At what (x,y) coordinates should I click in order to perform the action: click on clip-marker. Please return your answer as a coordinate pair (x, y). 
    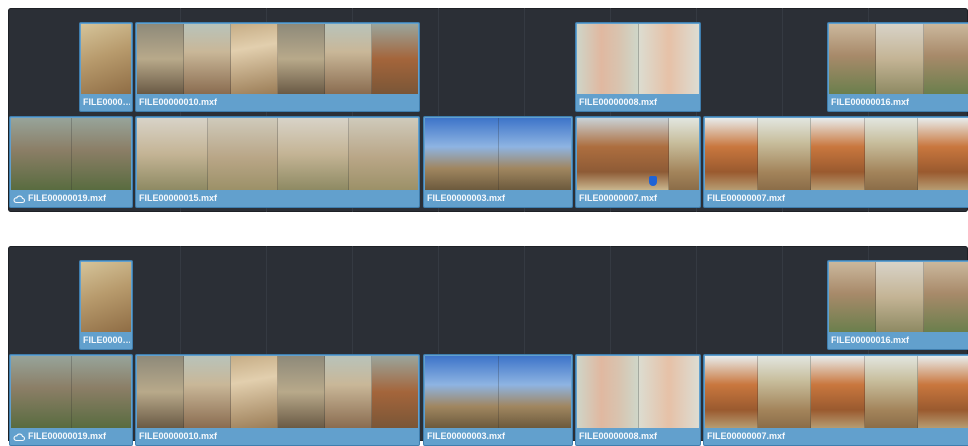
    Looking at the image, I should click on (653, 181).